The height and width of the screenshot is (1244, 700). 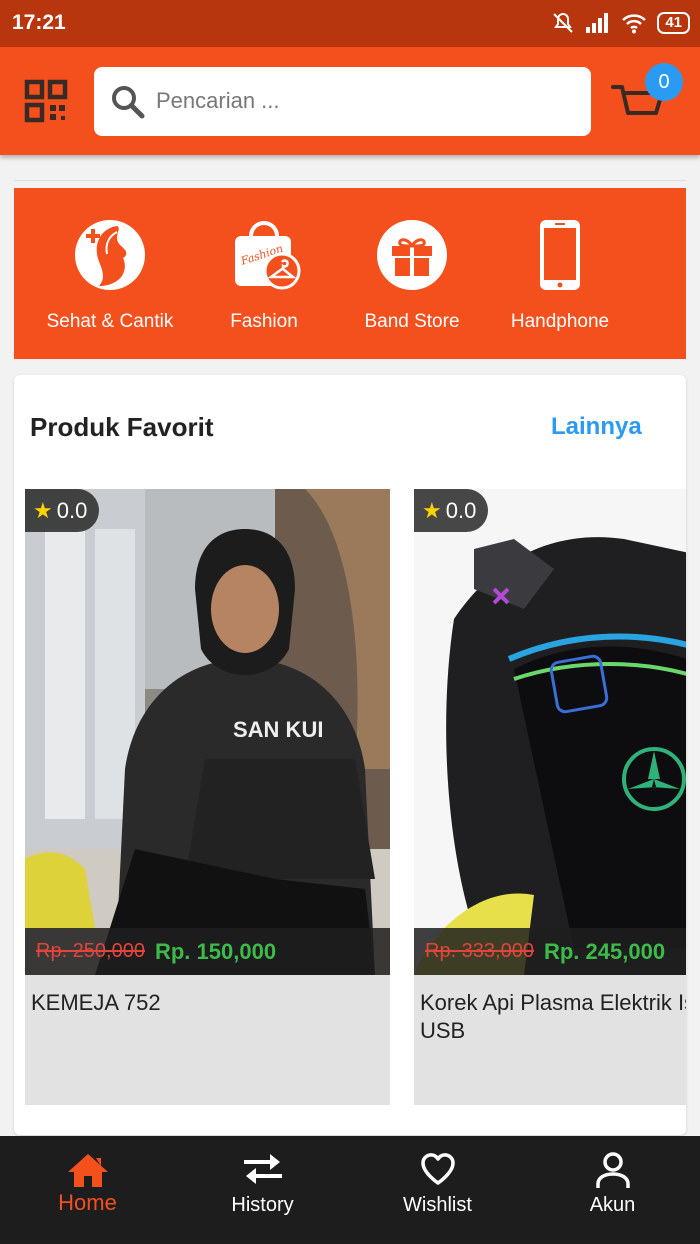 What do you see at coordinates (612, 1170) in the screenshot?
I see `user-icon` at bounding box center [612, 1170].